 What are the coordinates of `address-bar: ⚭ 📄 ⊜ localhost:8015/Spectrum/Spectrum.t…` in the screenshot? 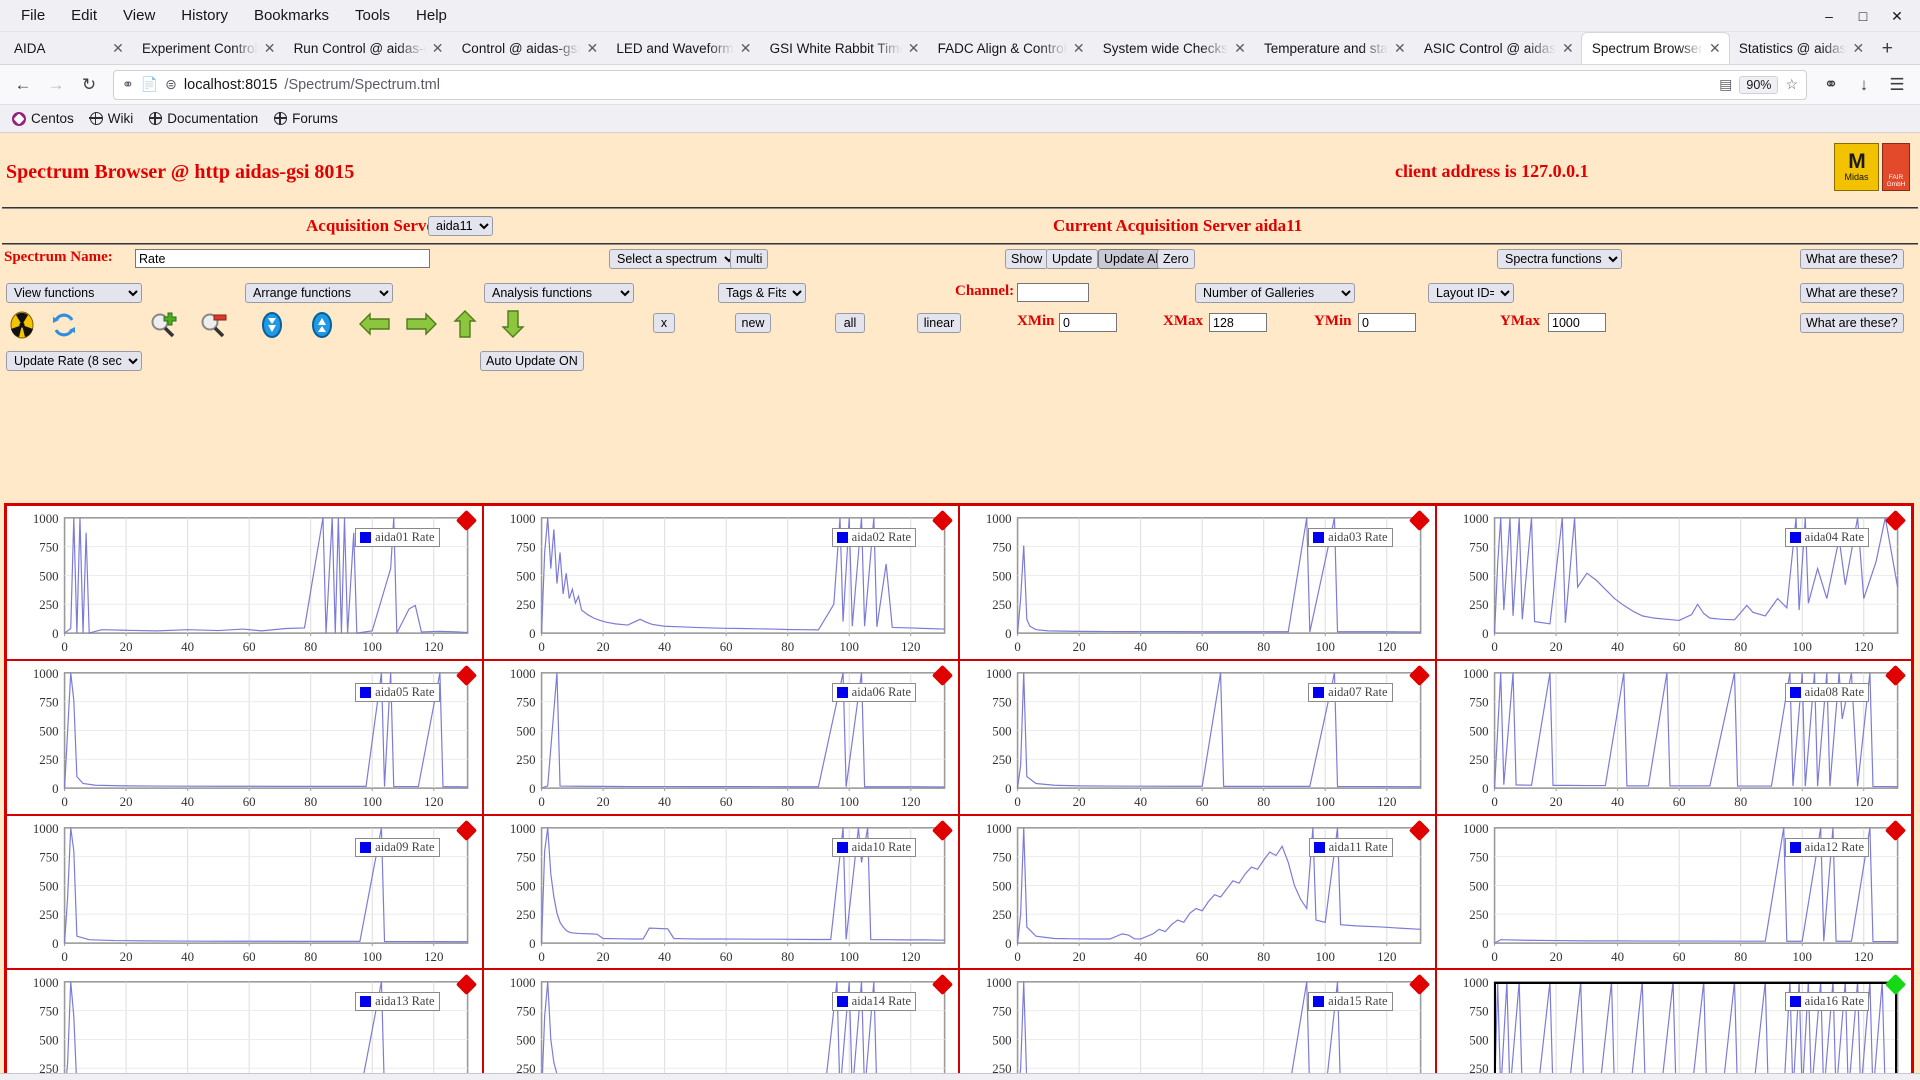 It's located at (960, 84).